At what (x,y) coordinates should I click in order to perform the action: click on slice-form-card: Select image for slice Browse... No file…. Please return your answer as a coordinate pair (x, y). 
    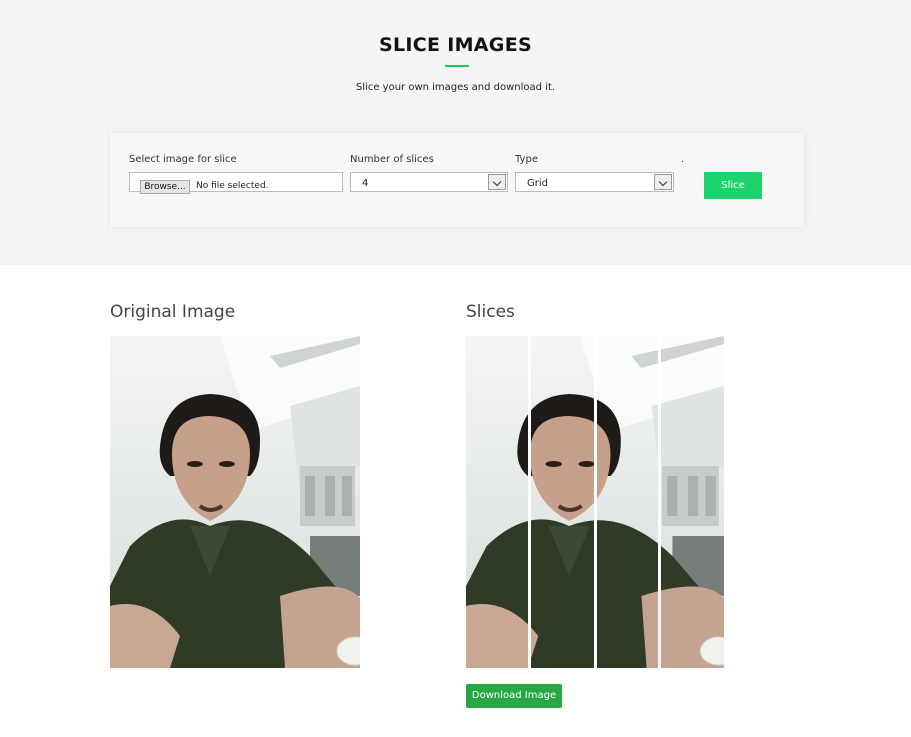
    Looking at the image, I should click on (457, 180).